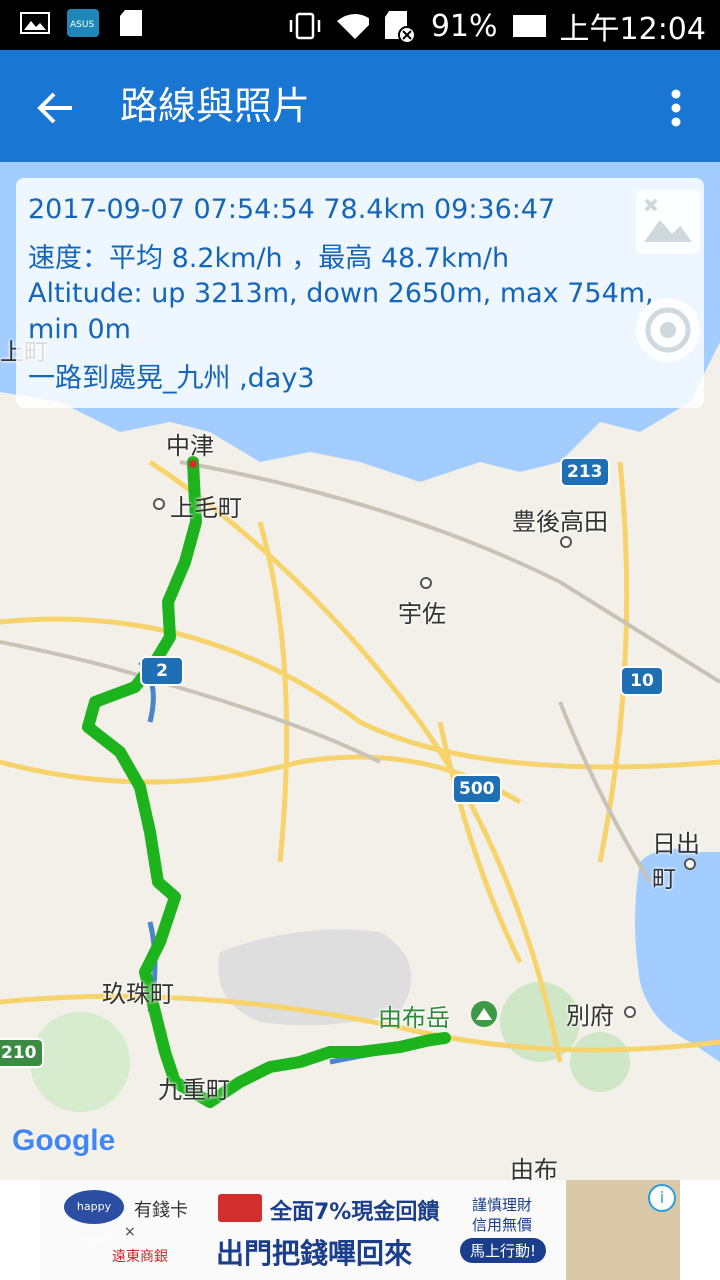  What do you see at coordinates (534, 1168) in the screenshot?
I see `place-yufu: 由布` at bounding box center [534, 1168].